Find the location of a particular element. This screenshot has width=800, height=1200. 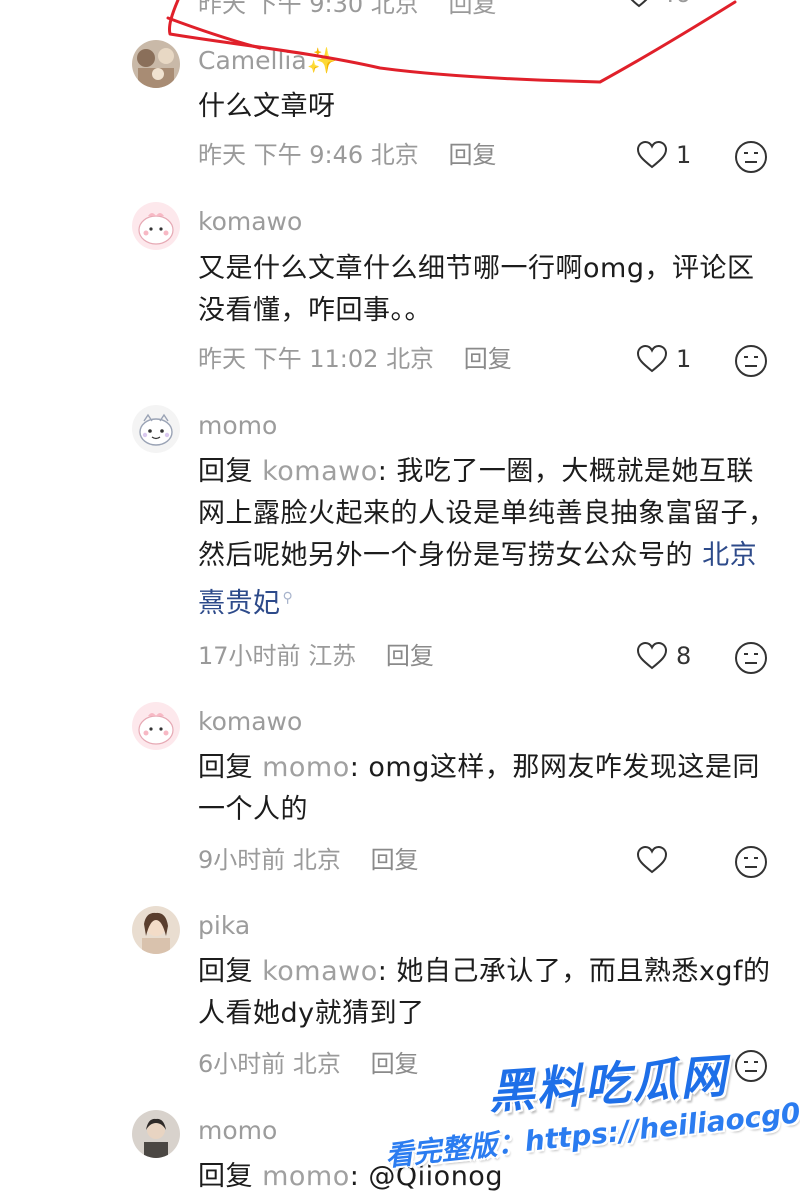

comment-text: 又是什么文章什么细节哪一行啊omg，评论区没看懂，咋回事。。 is located at coordinates (476, 289).